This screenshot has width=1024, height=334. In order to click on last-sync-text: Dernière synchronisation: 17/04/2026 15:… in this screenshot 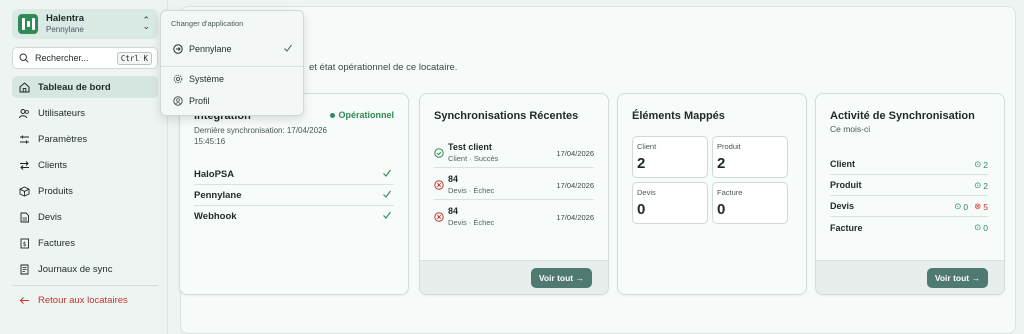, I will do `click(260, 136)`.